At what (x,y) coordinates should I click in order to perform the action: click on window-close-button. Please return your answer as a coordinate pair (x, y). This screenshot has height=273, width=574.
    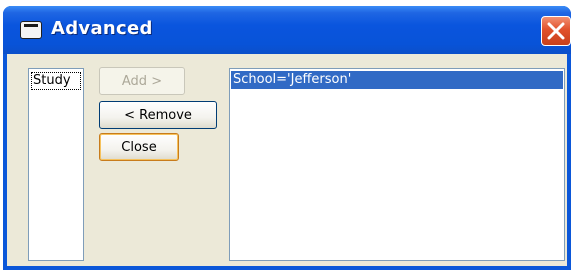
    Looking at the image, I should click on (556, 31).